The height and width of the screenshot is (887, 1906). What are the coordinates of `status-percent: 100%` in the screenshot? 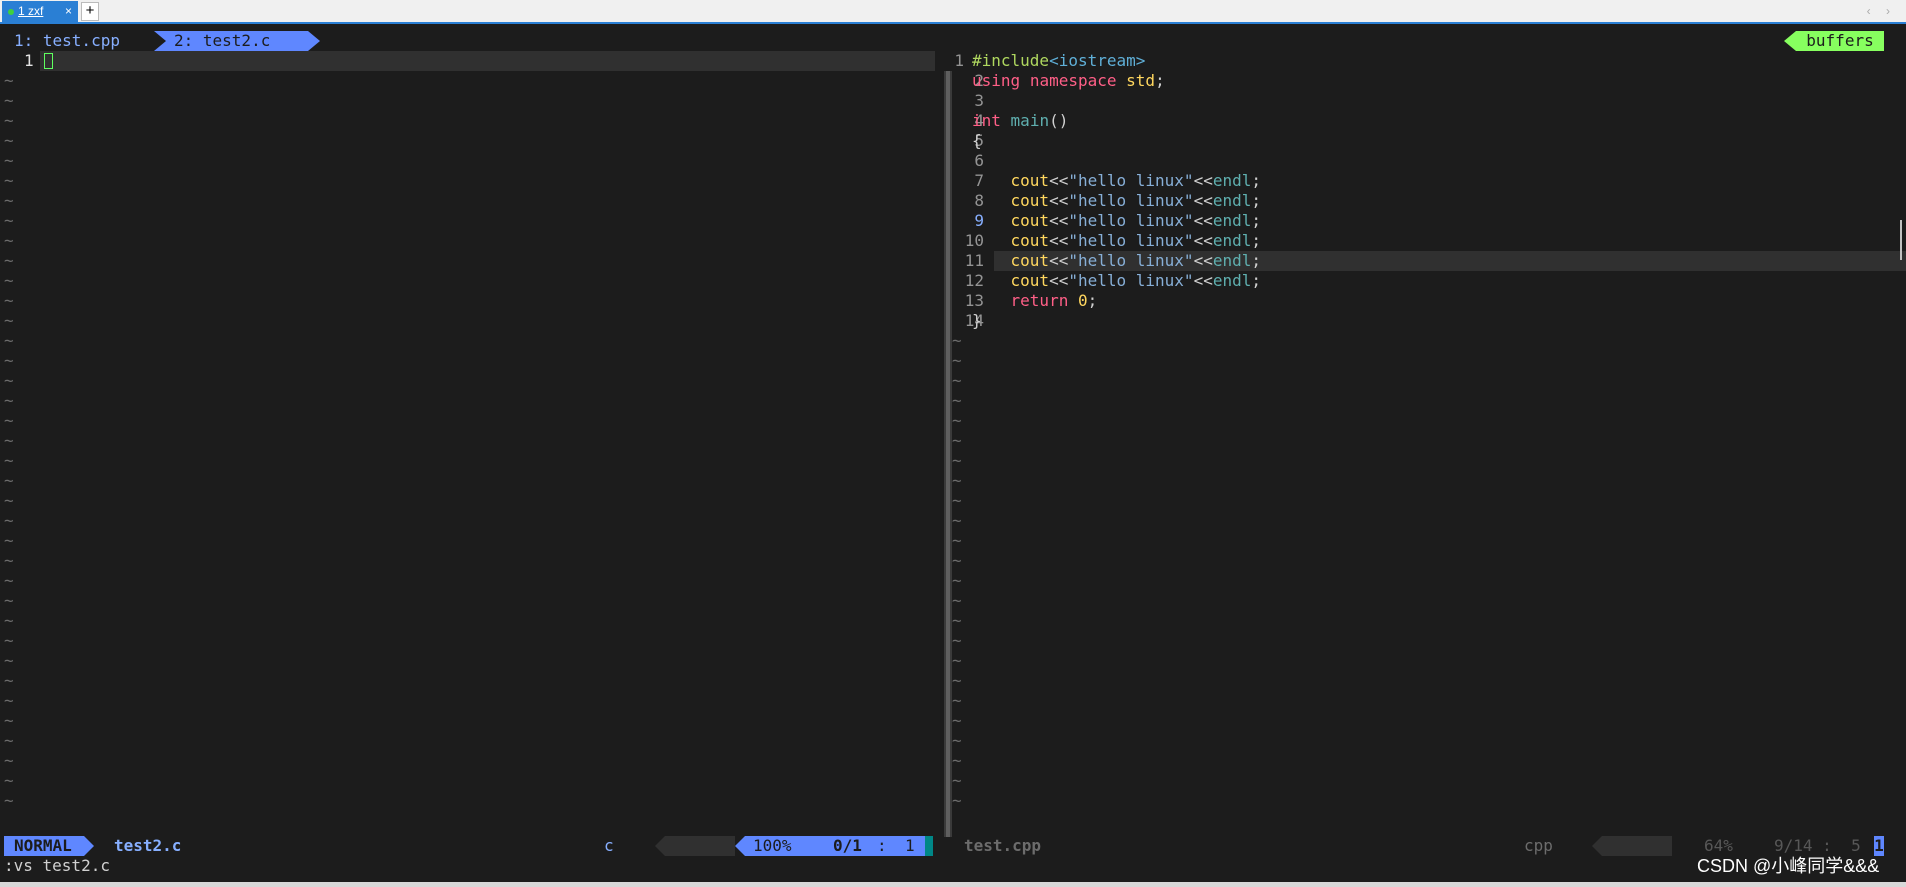 It's located at (772, 845).